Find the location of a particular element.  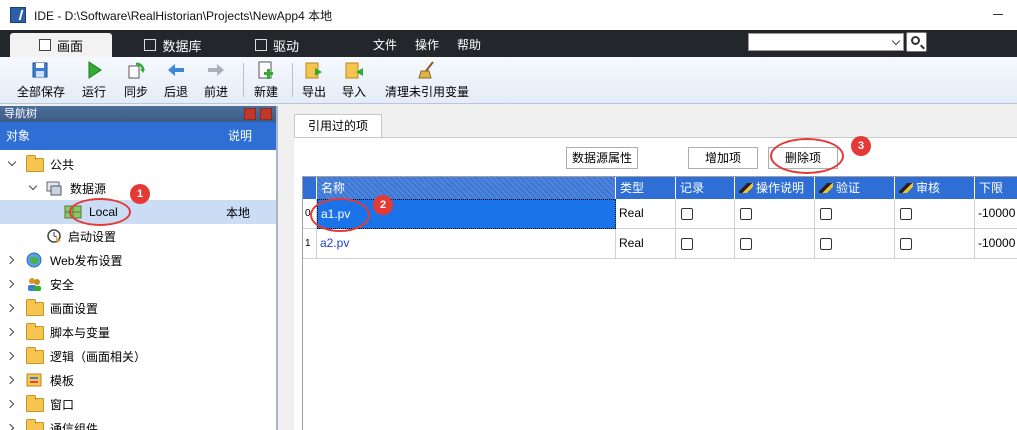

tree-item-windows: 窗口 is located at coordinates (138, 404).